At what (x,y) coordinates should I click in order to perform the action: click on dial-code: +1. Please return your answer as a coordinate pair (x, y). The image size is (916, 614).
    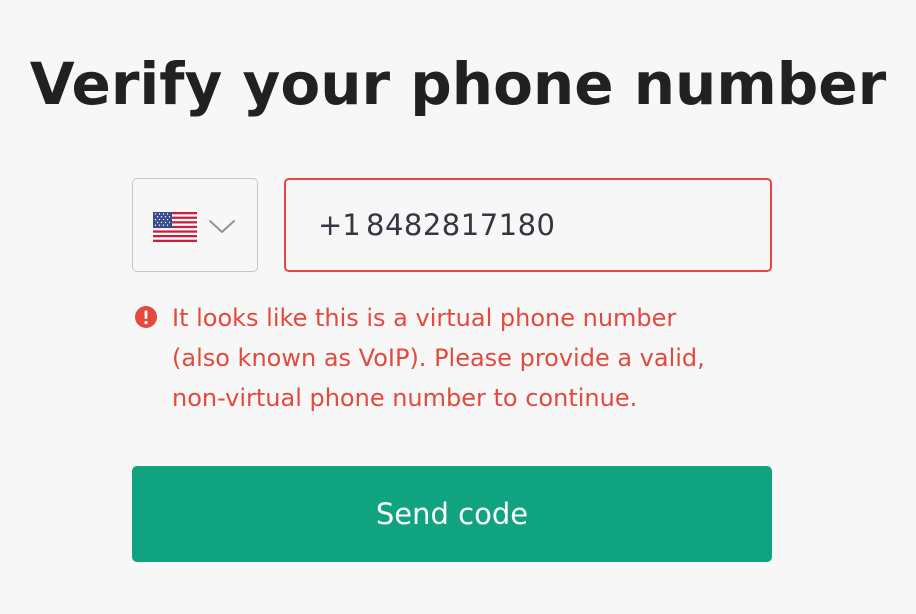
    Looking at the image, I should click on (339, 225).